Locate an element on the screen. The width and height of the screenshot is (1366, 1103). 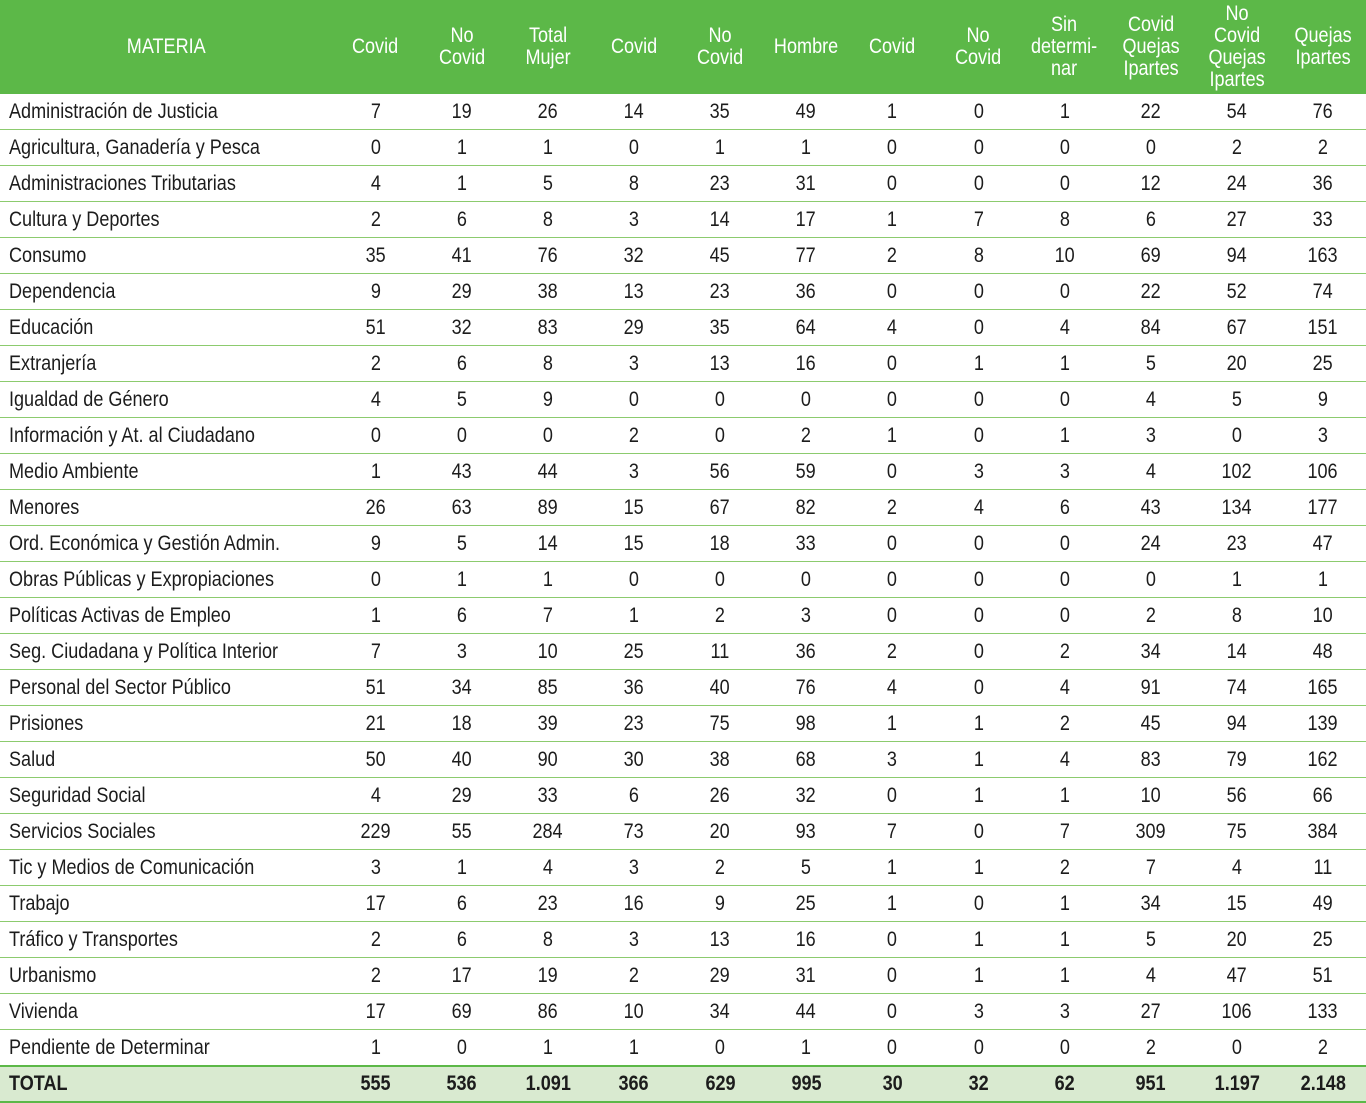
cell-text: 24 is located at coordinates (1236, 183).